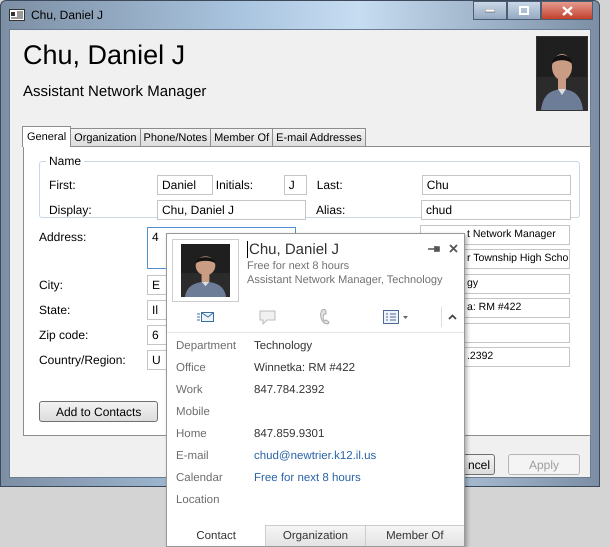 This screenshot has height=547, width=610. Describe the element at coordinates (67, 15) in the screenshot. I see `window-title: Chu, Daniel J` at that location.